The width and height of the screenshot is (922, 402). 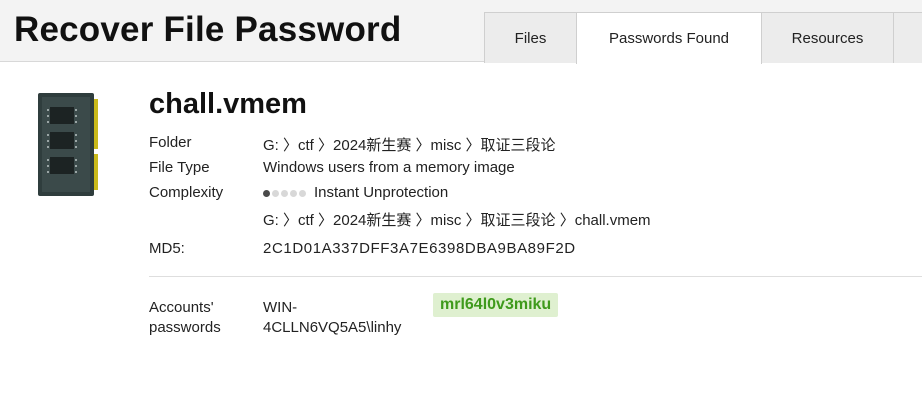 What do you see at coordinates (409, 144) in the screenshot?
I see `folder-value: G: 〉ctf 〉2024新生赛 〉misc 〉取证三段论` at bounding box center [409, 144].